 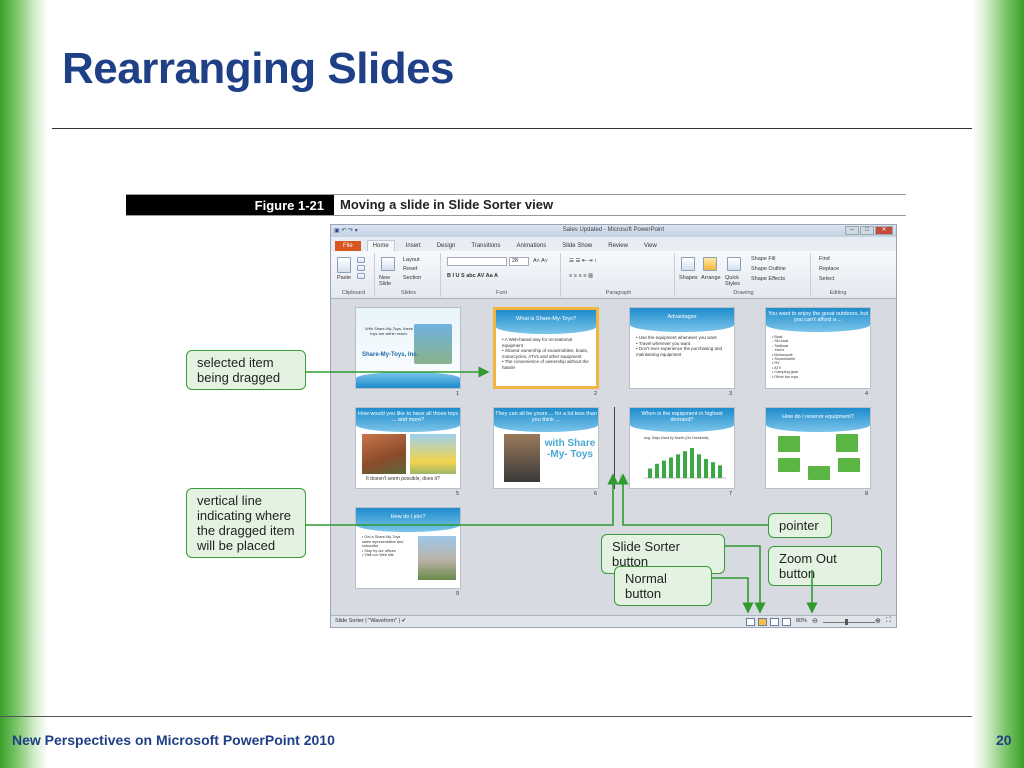 I want to click on new-slide-icon, so click(x=388, y=264).